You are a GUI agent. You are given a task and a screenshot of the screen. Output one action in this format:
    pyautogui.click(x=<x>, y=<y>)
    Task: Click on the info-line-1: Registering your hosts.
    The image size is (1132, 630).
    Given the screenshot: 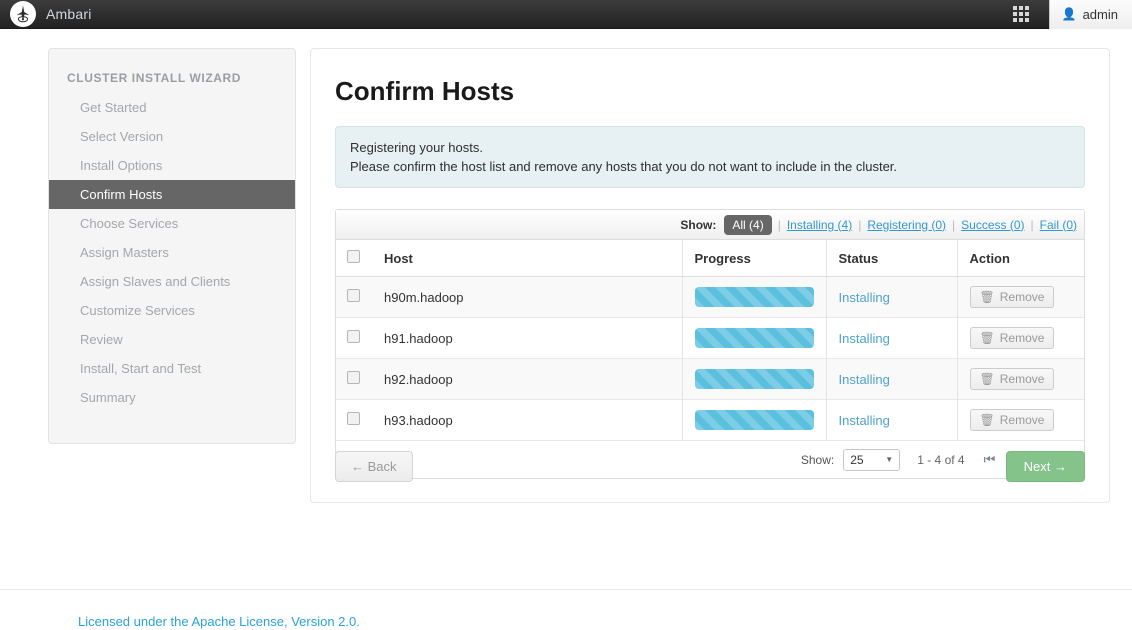 What is the action you would take?
    pyautogui.click(x=416, y=147)
    